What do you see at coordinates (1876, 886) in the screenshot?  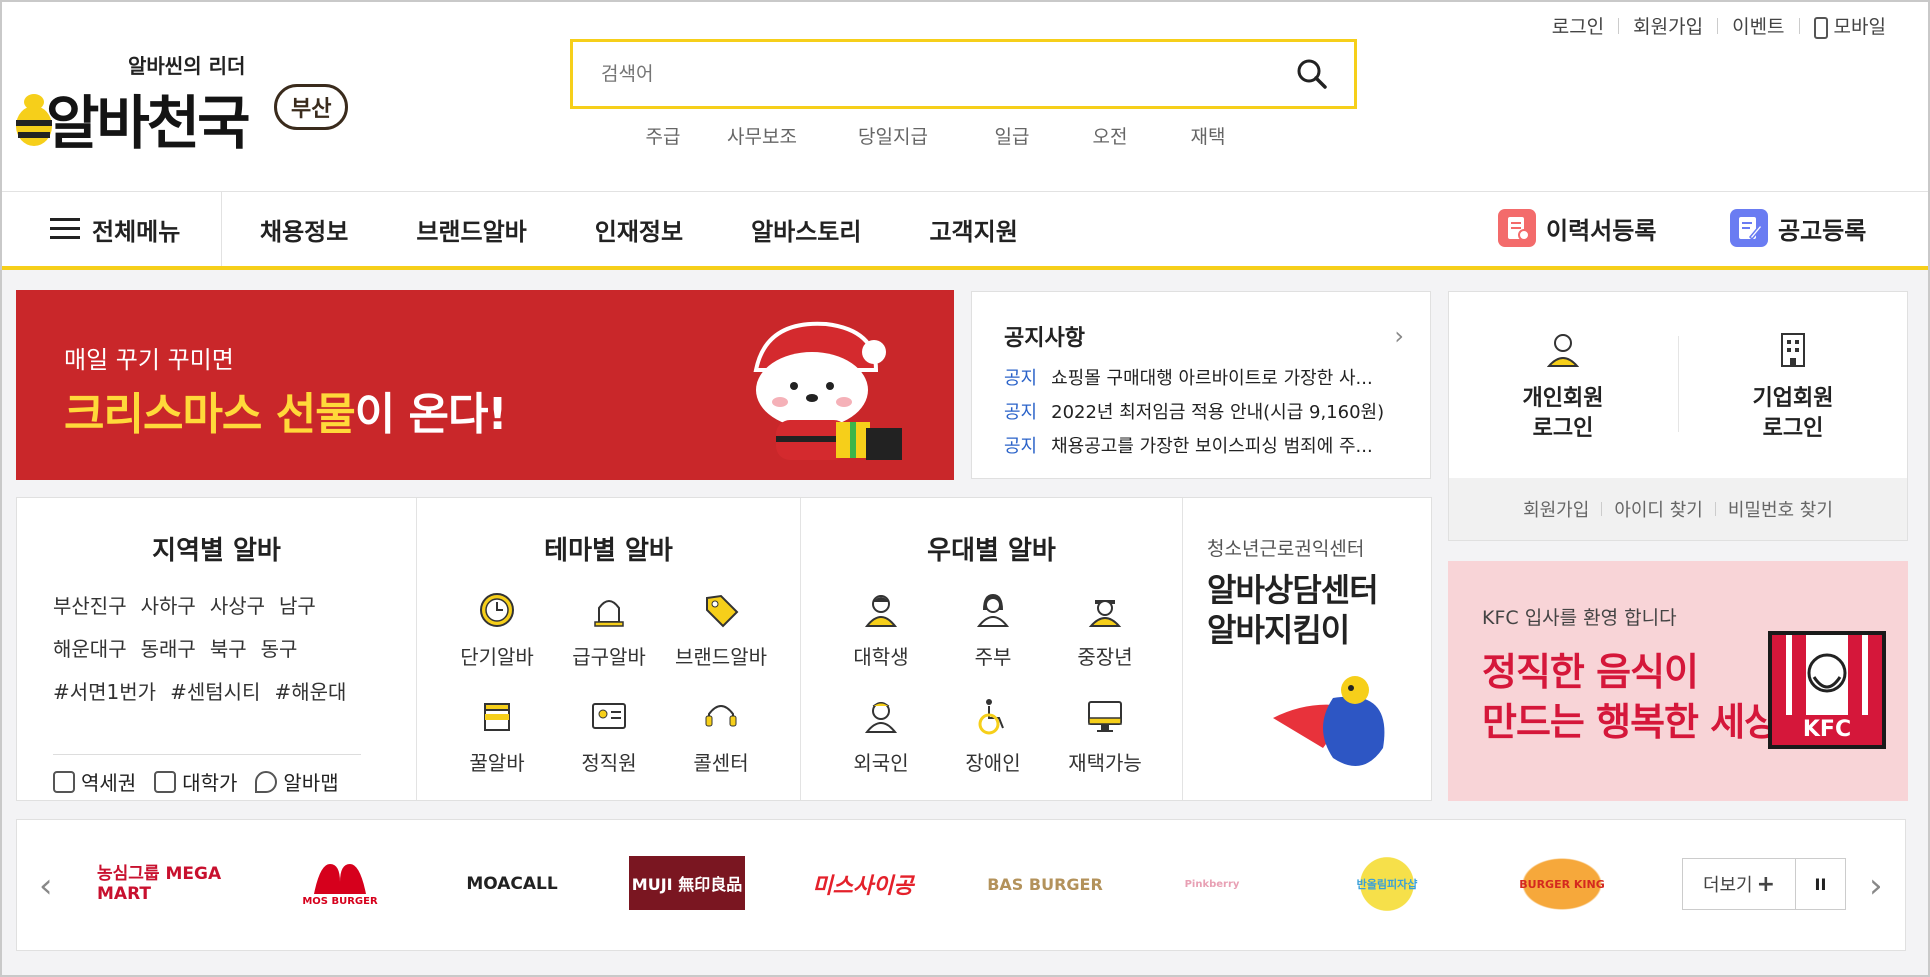 I see `carousel-next-icon: ›` at bounding box center [1876, 886].